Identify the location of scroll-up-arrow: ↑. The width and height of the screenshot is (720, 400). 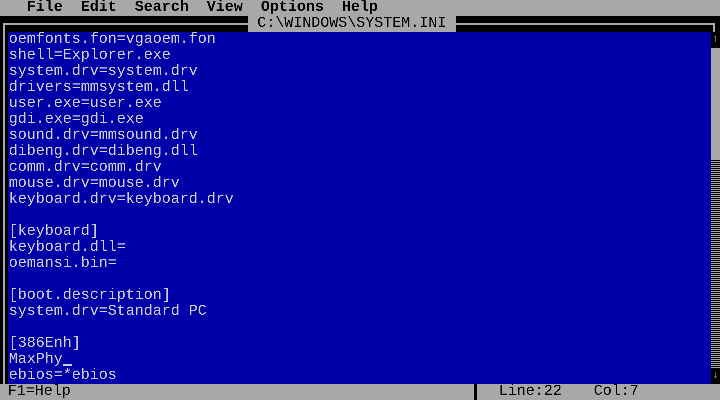
(715, 40).